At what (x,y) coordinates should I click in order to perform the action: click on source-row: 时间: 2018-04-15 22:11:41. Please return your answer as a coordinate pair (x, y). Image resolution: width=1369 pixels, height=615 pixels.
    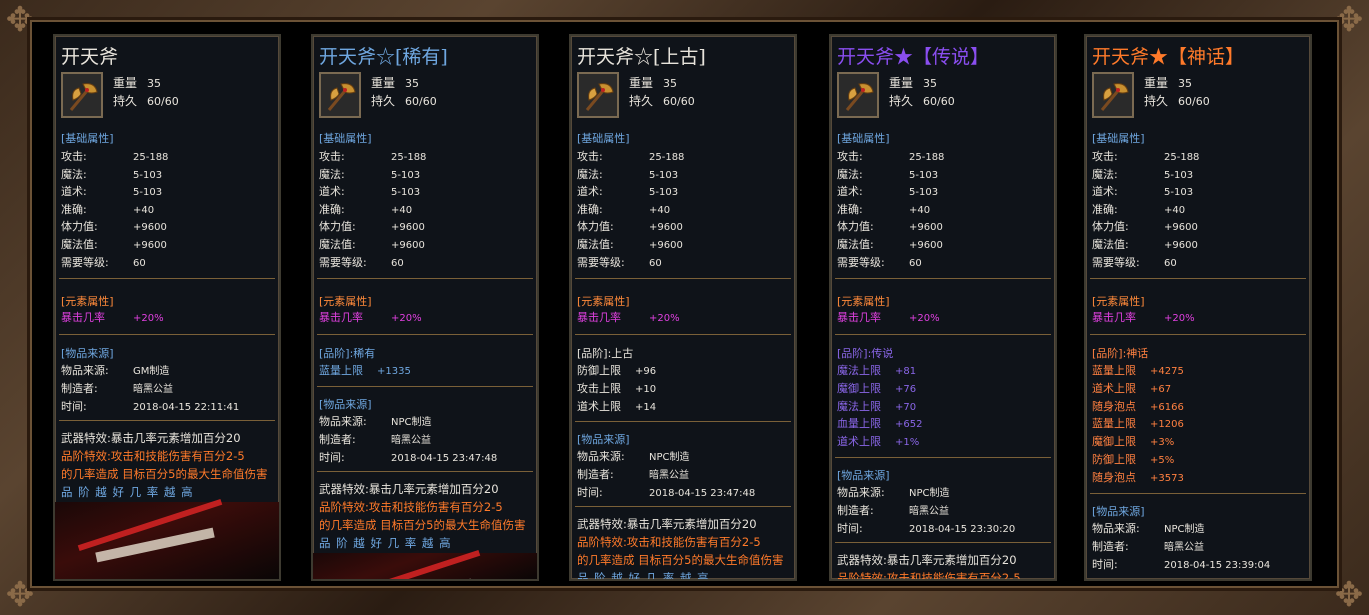
    Looking at the image, I should click on (150, 406).